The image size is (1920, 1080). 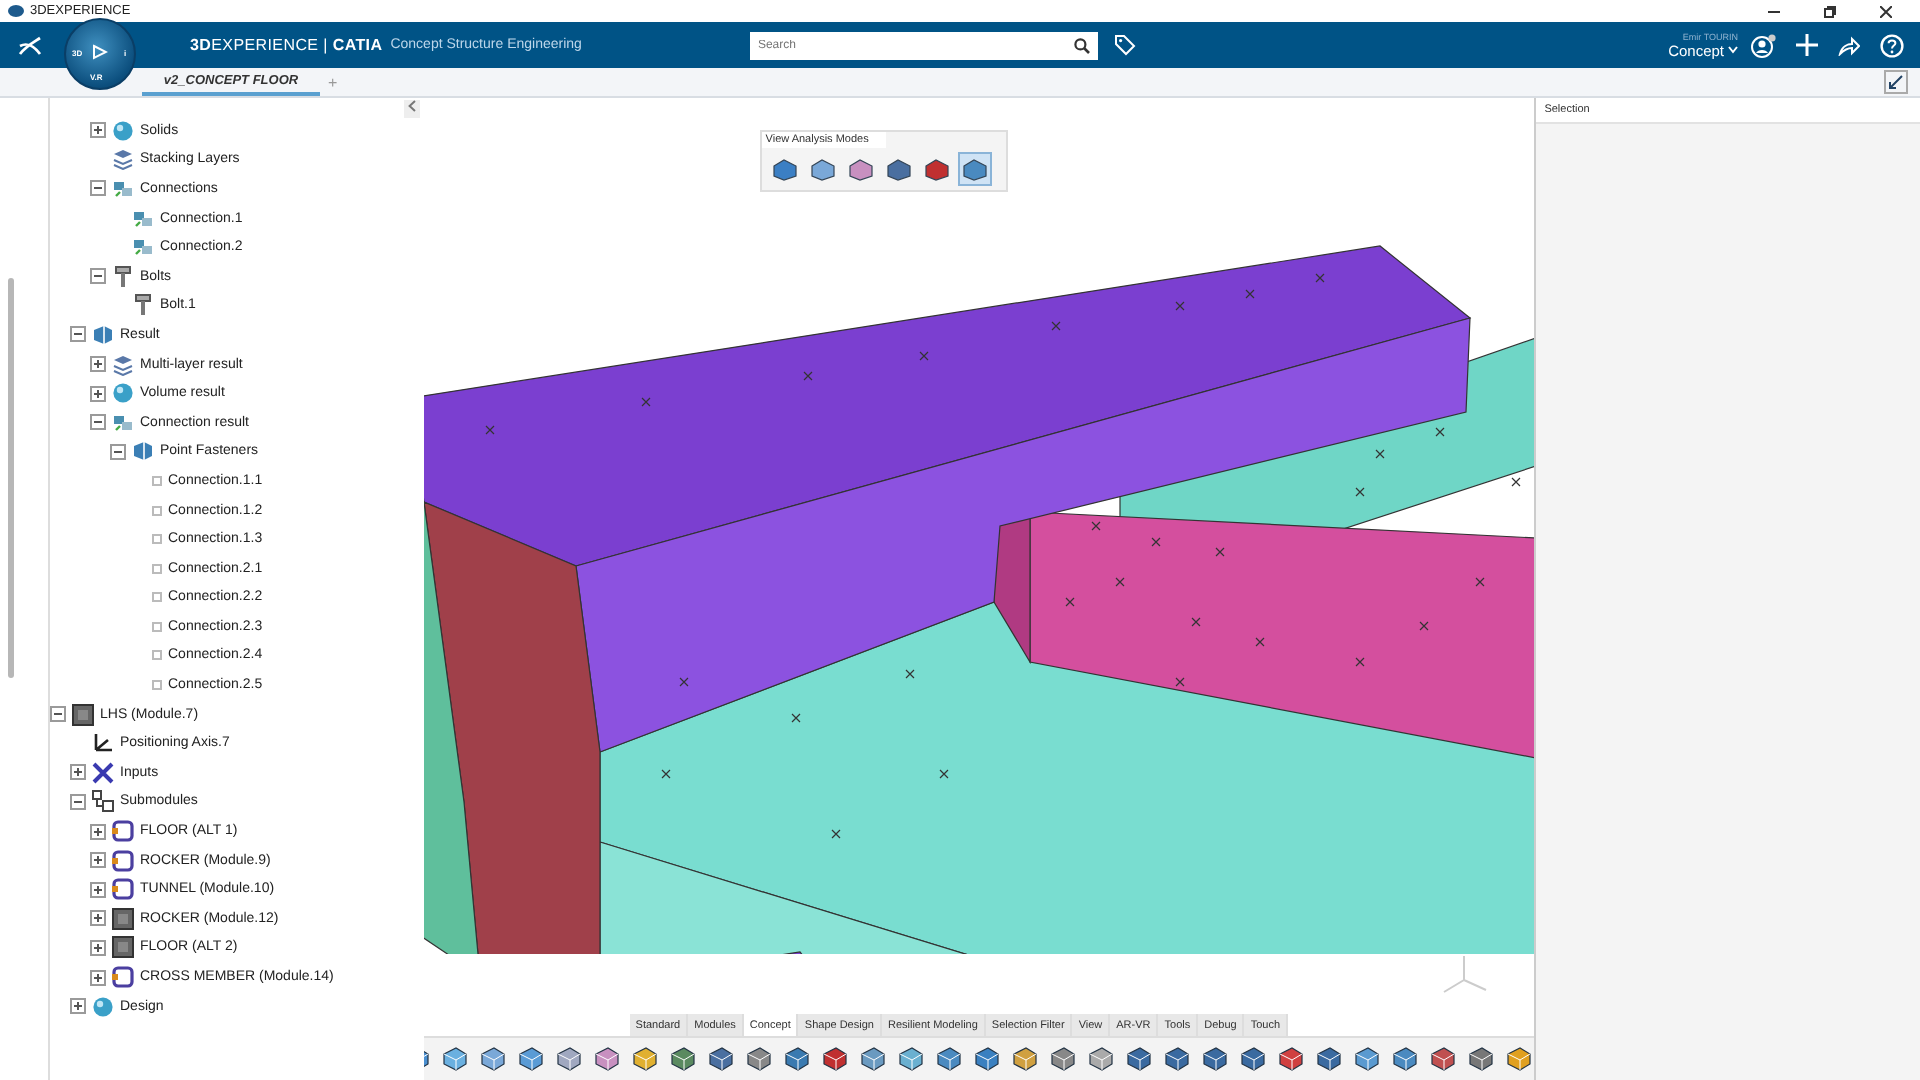 I want to click on axis-icon, so click(x=103, y=743).